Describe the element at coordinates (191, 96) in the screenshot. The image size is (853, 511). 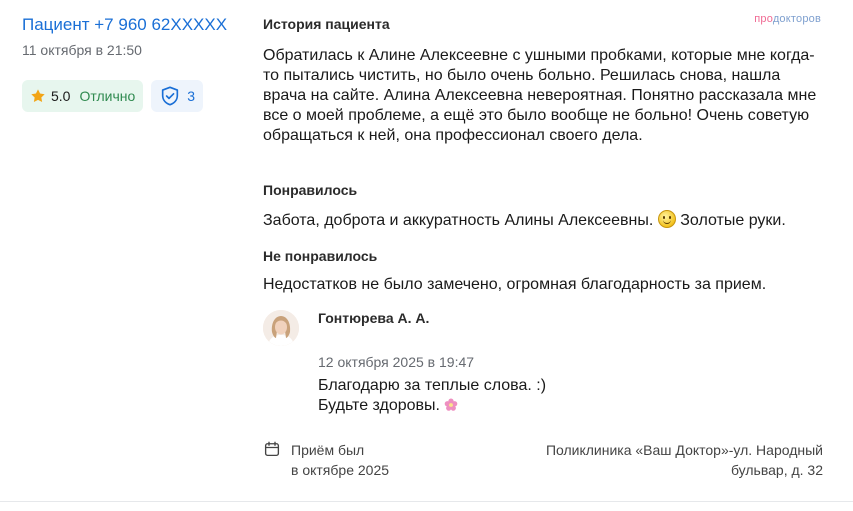
I see `verification-count: 3` at that location.